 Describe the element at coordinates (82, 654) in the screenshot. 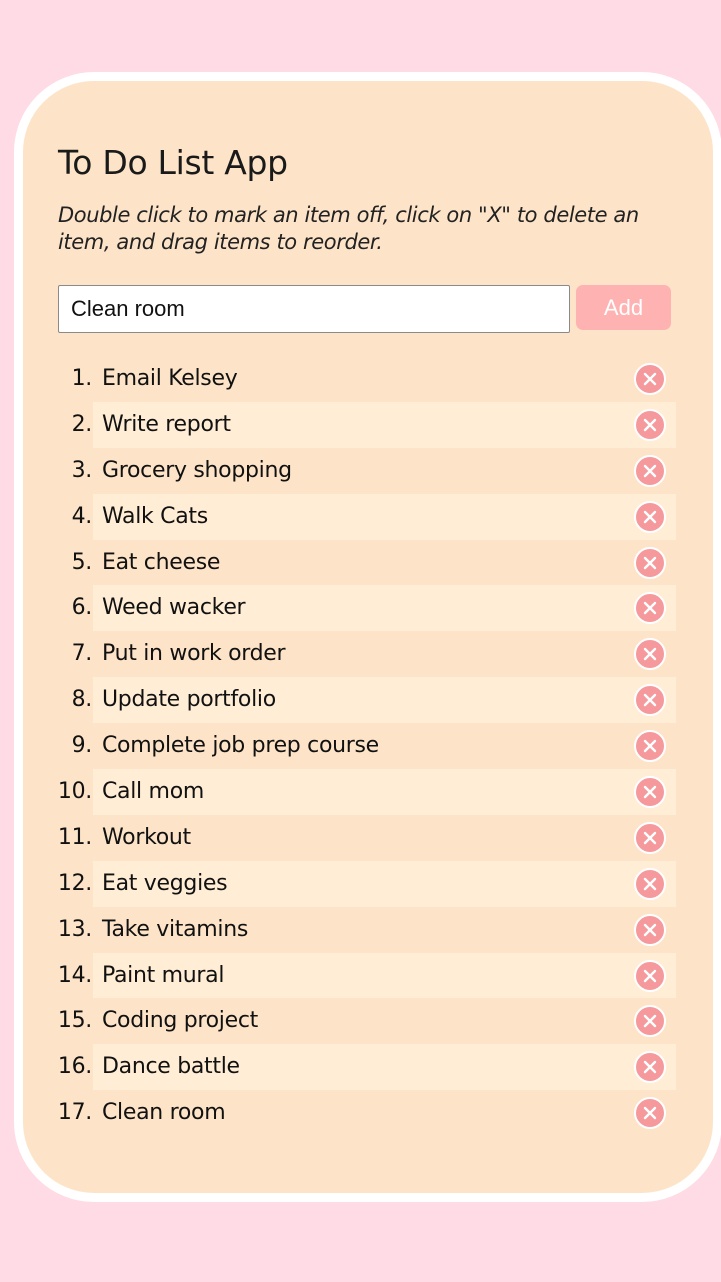

I see `todo-item-number: 7.` at that location.